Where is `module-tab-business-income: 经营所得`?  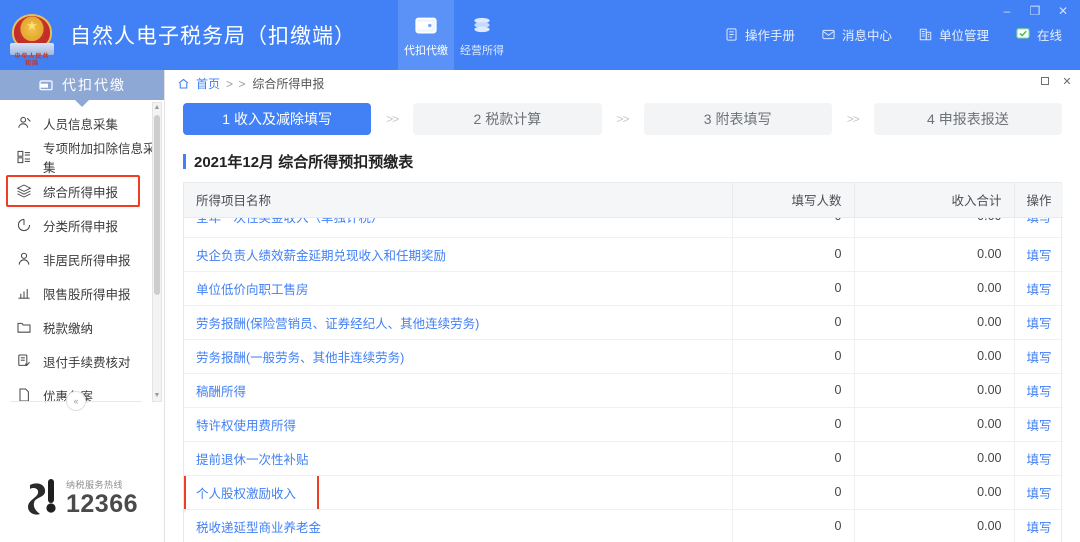
module-tab-business-income: 经营所得 is located at coordinates (482, 35).